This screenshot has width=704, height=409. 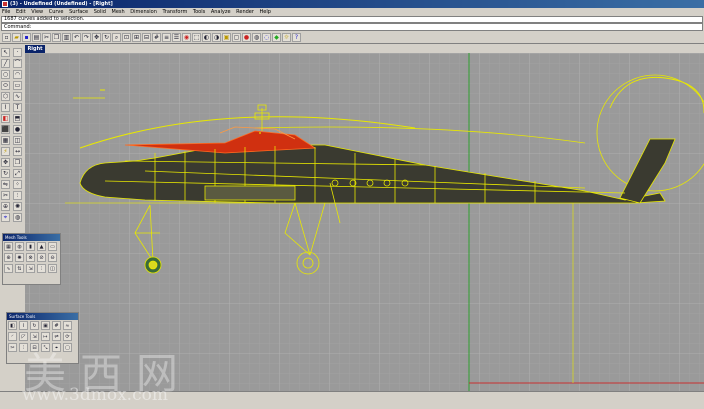 What do you see at coordinates (196, 37) in the screenshot?
I see `select-icon: ⬚` at bounding box center [196, 37].